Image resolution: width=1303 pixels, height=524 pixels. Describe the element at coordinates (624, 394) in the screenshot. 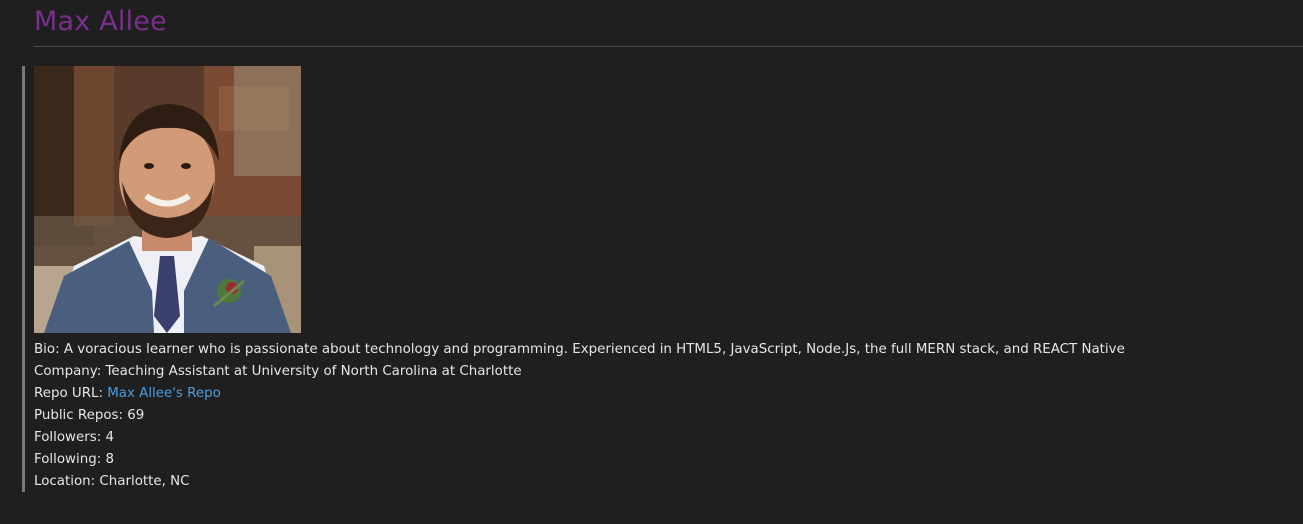

I see `repo-row: Repo URL: Max Allee's Repo` at that location.